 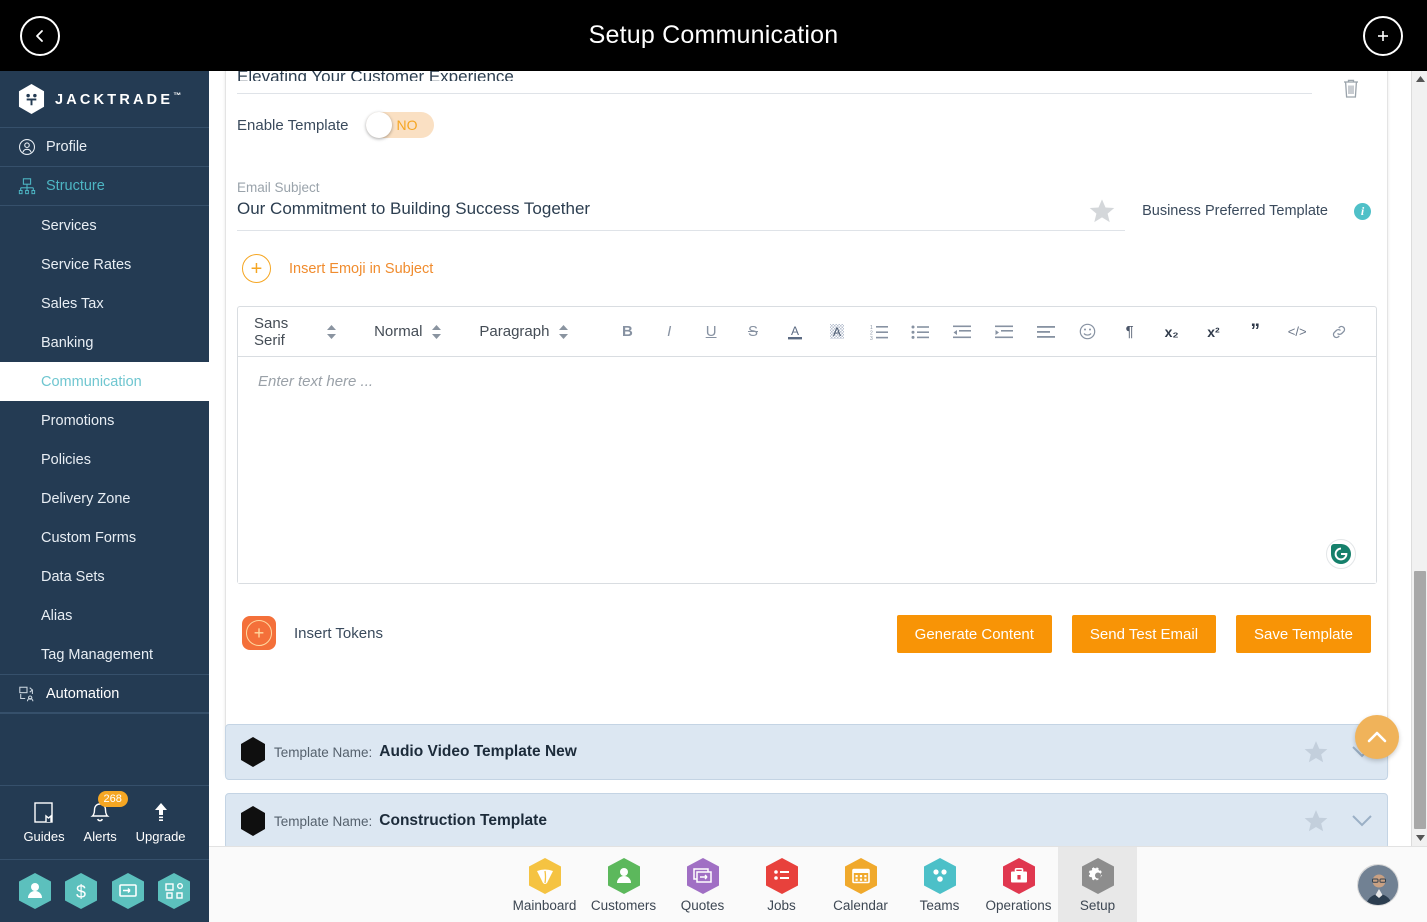 What do you see at coordinates (1362, 821) in the screenshot?
I see `chevron-down-icon` at bounding box center [1362, 821].